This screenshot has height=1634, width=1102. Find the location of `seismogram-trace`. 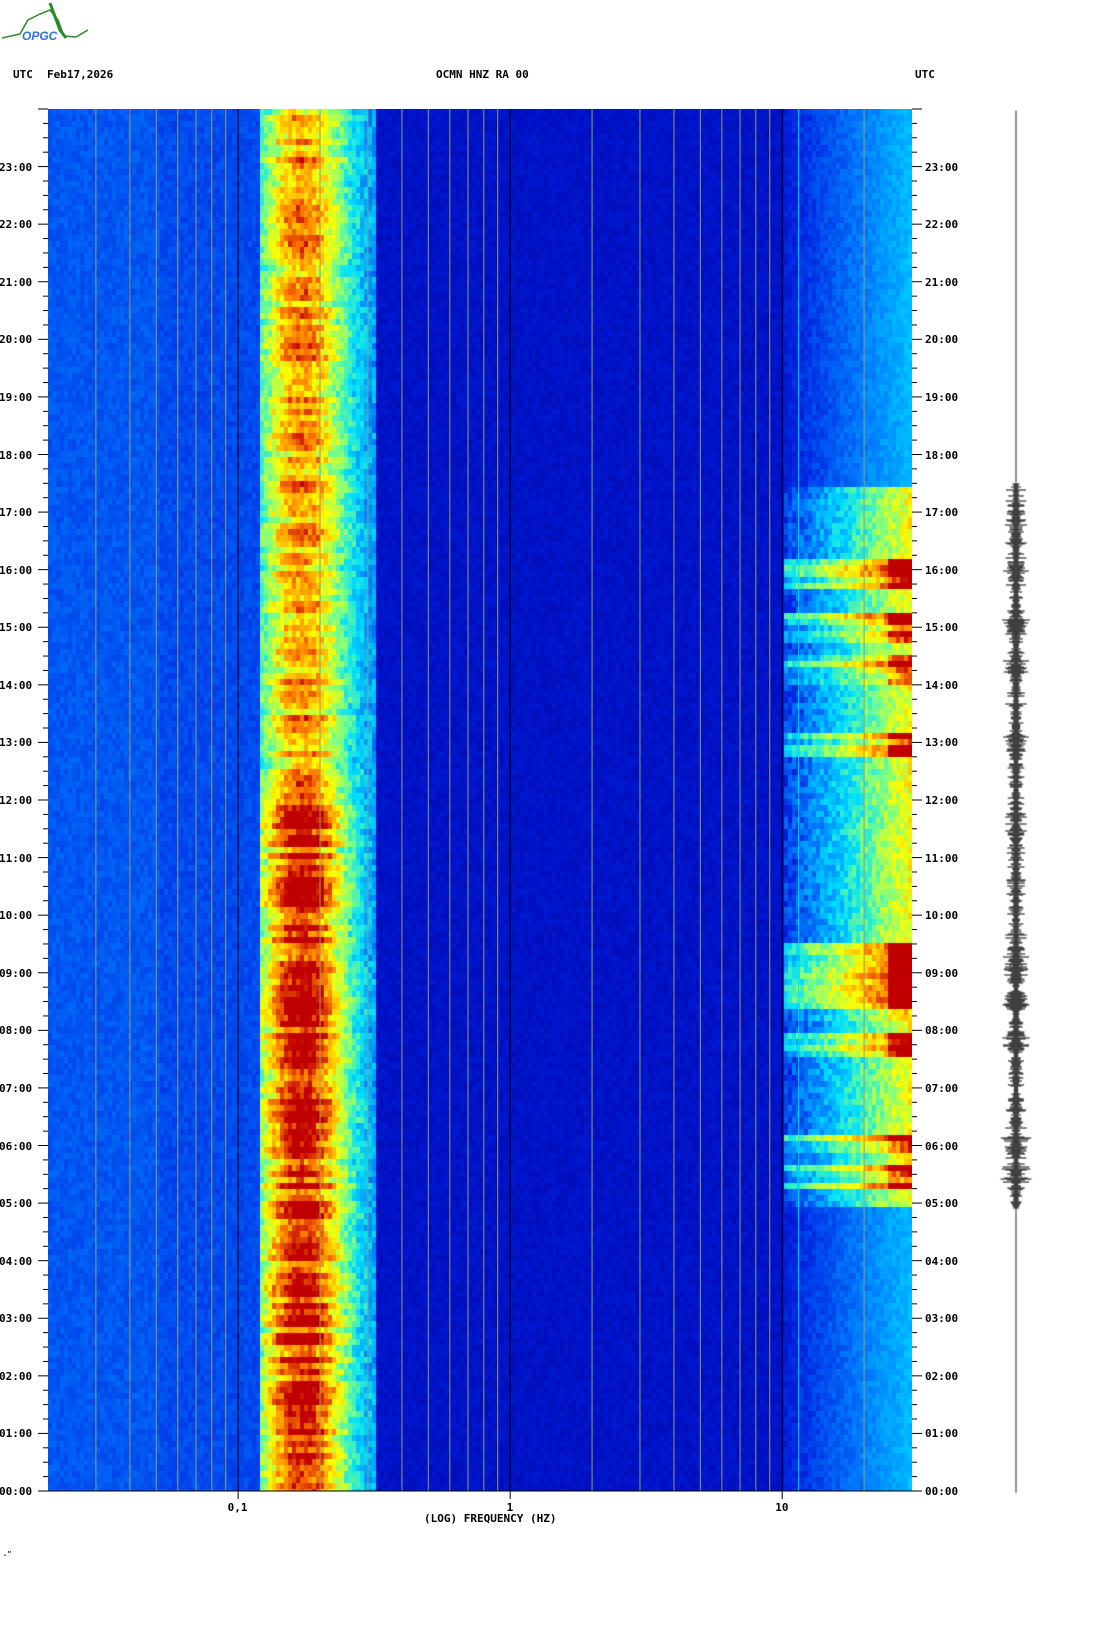

seismogram-trace is located at coordinates (1016, 808).